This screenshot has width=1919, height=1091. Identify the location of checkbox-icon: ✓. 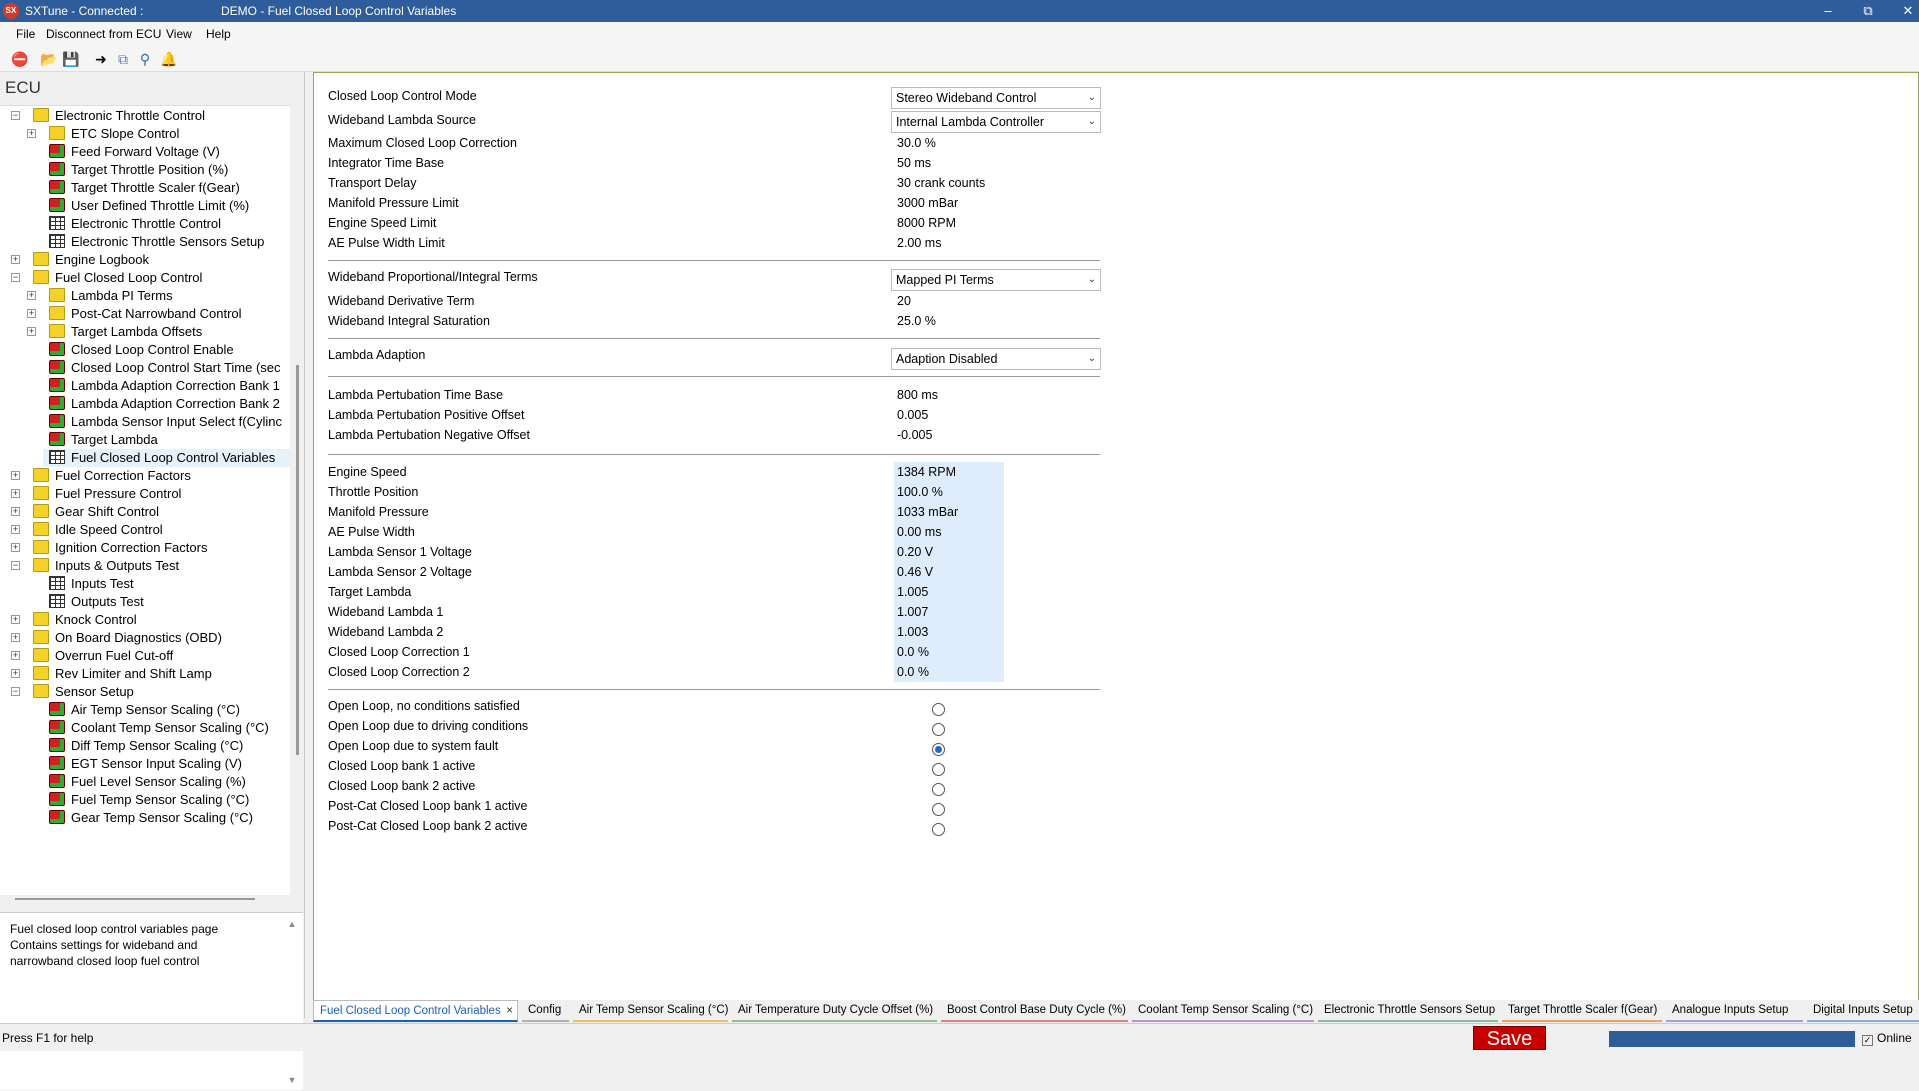
(1867, 1040).